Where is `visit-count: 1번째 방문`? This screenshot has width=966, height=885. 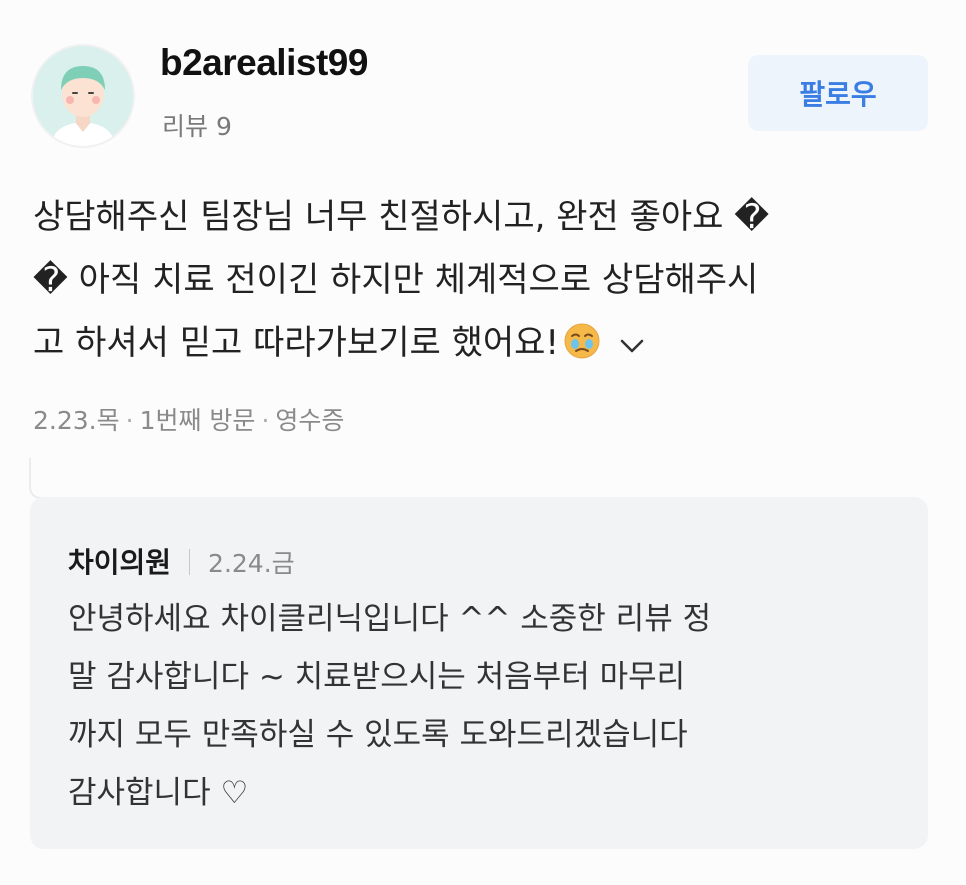
visit-count: 1번째 방문 is located at coordinates (197, 420).